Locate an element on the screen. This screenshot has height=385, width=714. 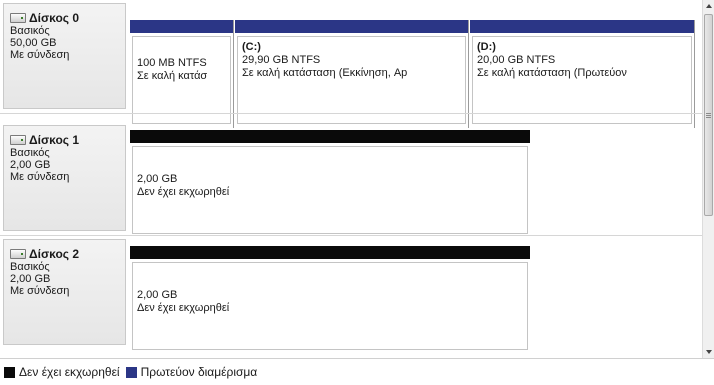
disk-2-label: Δίσκος 2 Βασικός 2,00 GB Με σύνδεση is located at coordinates (64, 292).